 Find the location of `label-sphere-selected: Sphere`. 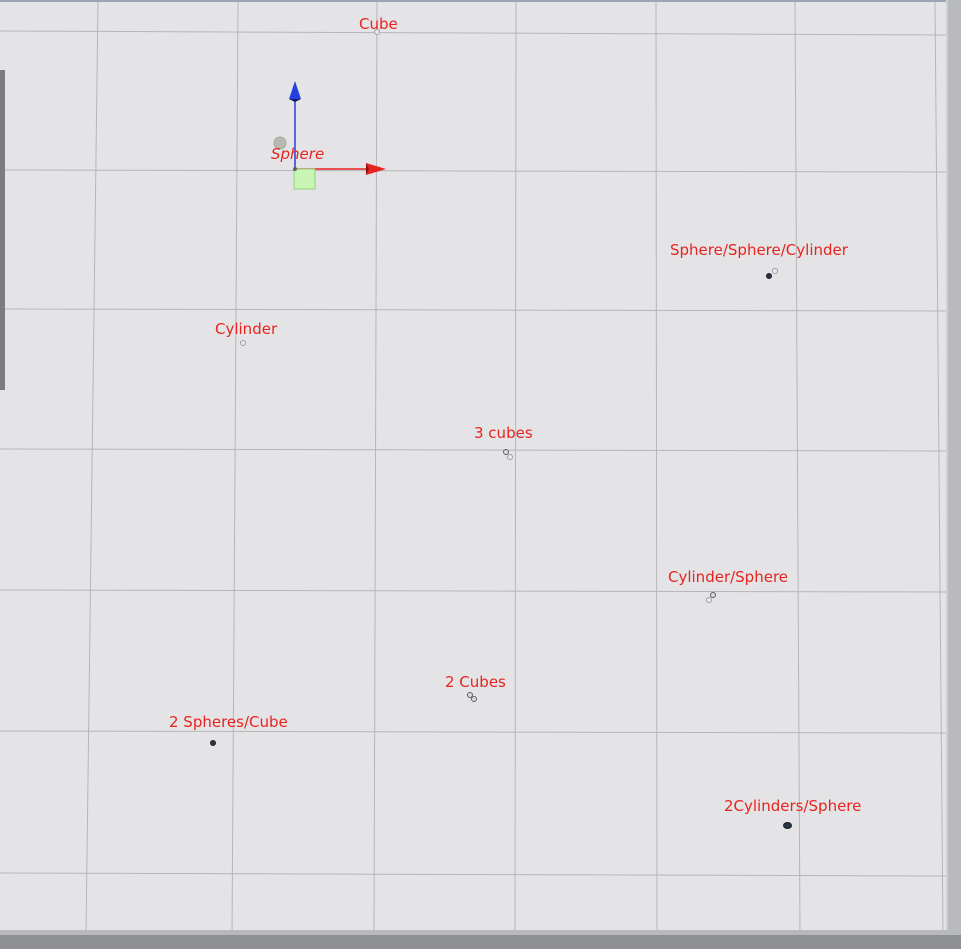

label-sphere-selected: Sphere is located at coordinates (298, 154).